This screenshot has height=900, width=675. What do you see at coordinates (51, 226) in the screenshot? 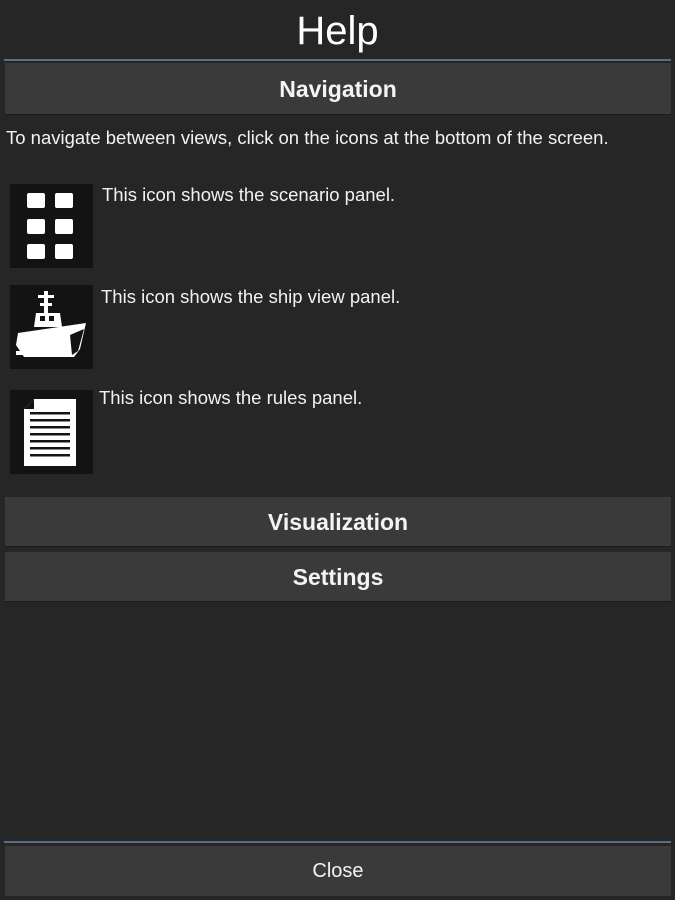
I see `grid-icon` at bounding box center [51, 226].